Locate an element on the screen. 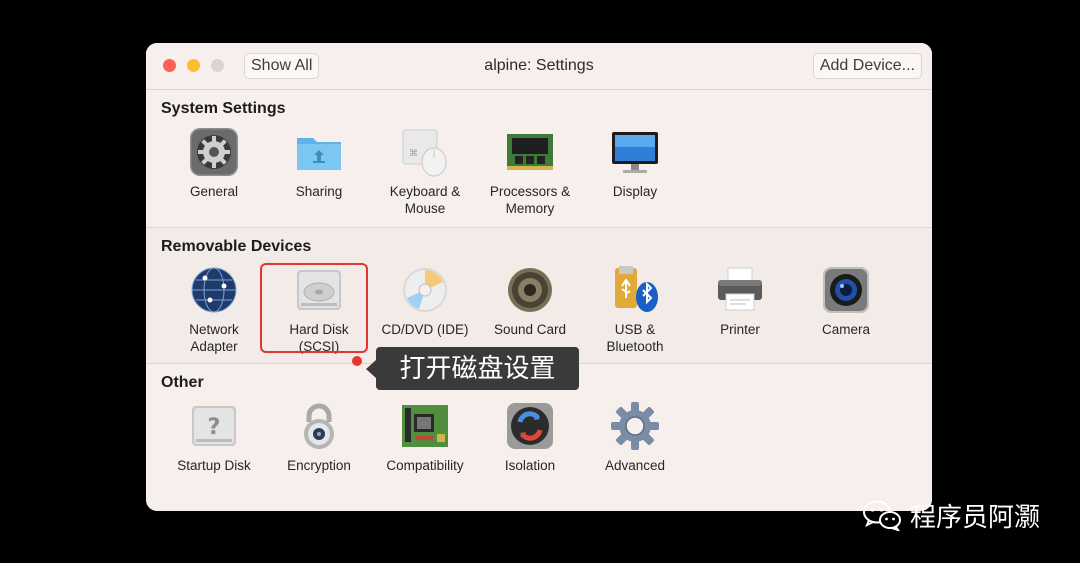 Image resolution: width=1080 pixels, height=563 pixels. item-compatibility: Compatibility is located at coordinates (425, 437).